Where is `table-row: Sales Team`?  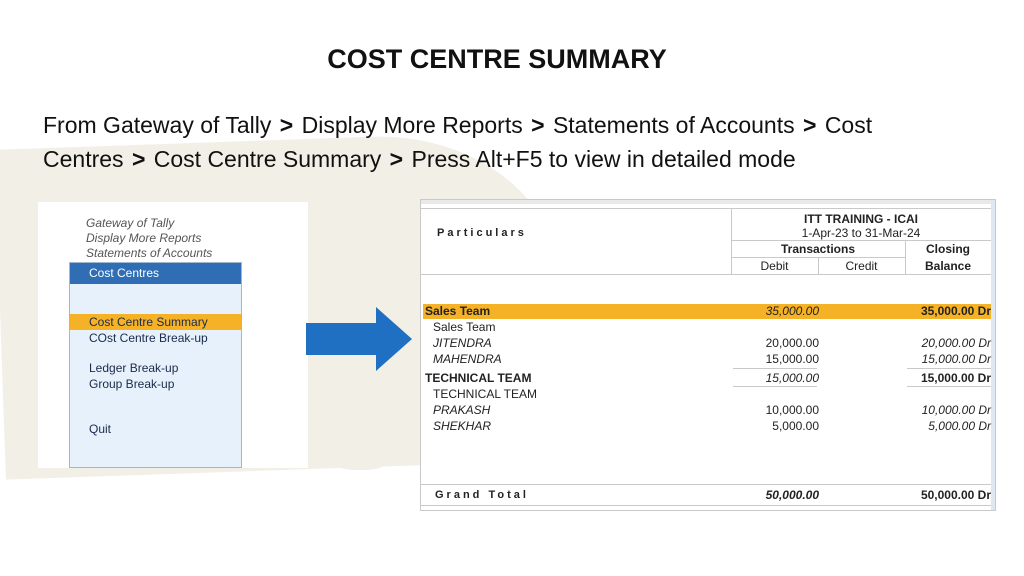 table-row: Sales Team is located at coordinates (707, 327).